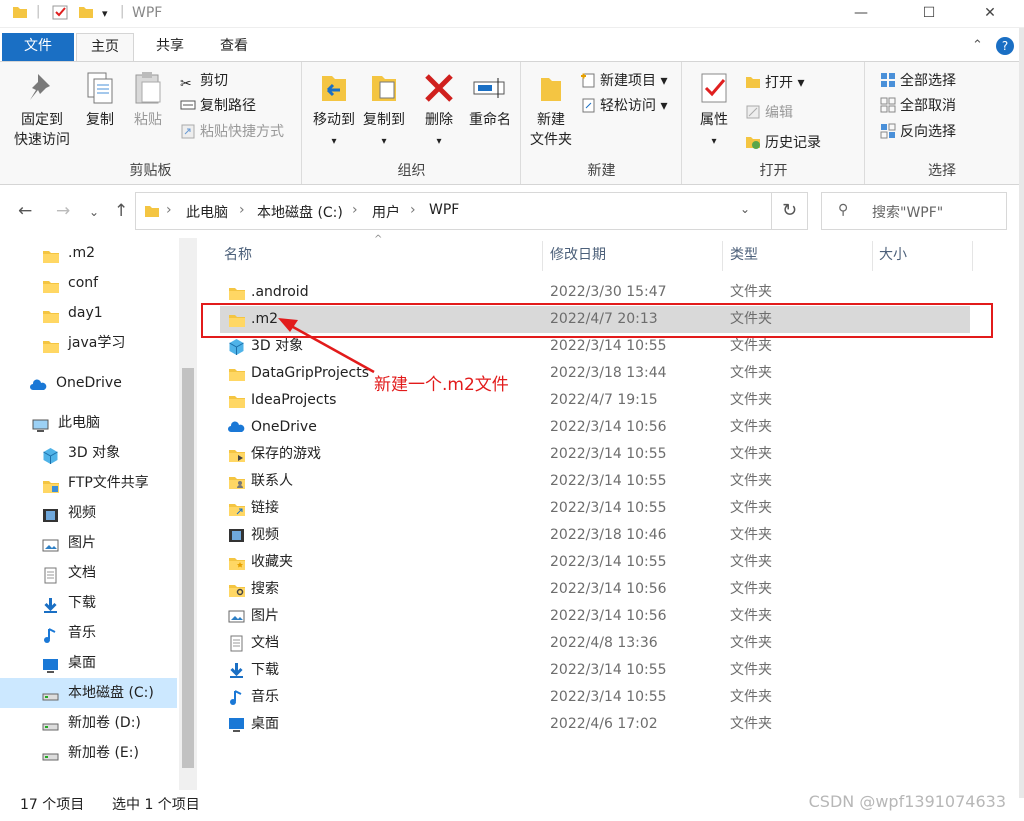 This screenshot has height=821, width=1024. What do you see at coordinates (753, 82) in the screenshot?
I see `open-icon` at bounding box center [753, 82].